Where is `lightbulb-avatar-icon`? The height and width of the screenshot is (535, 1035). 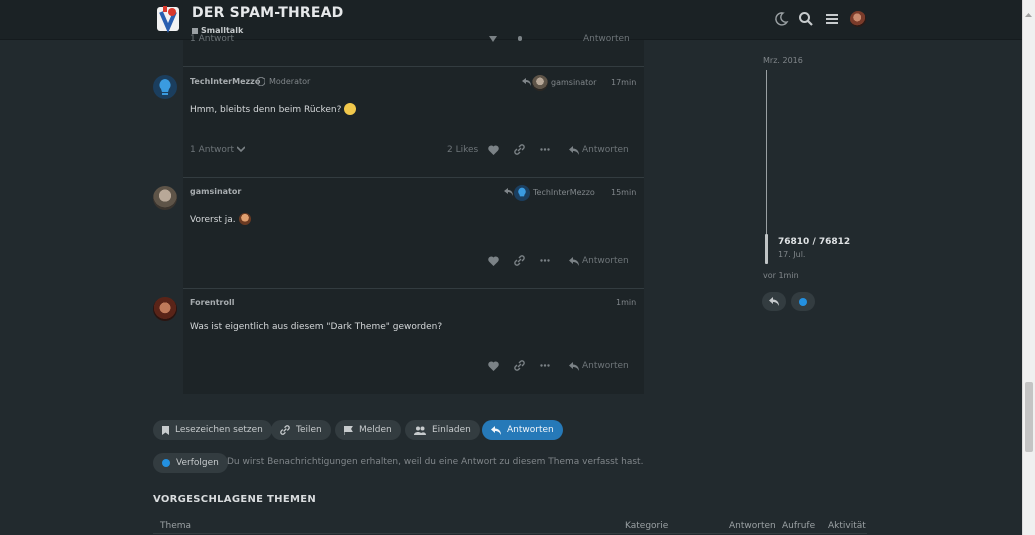 lightbulb-avatar-icon is located at coordinates (165, 87).